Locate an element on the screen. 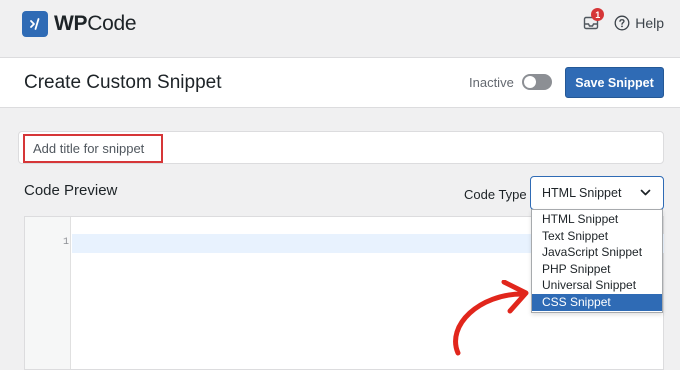  dropdown-option-css: CSS Snippet is located at coordinates (597, 302).